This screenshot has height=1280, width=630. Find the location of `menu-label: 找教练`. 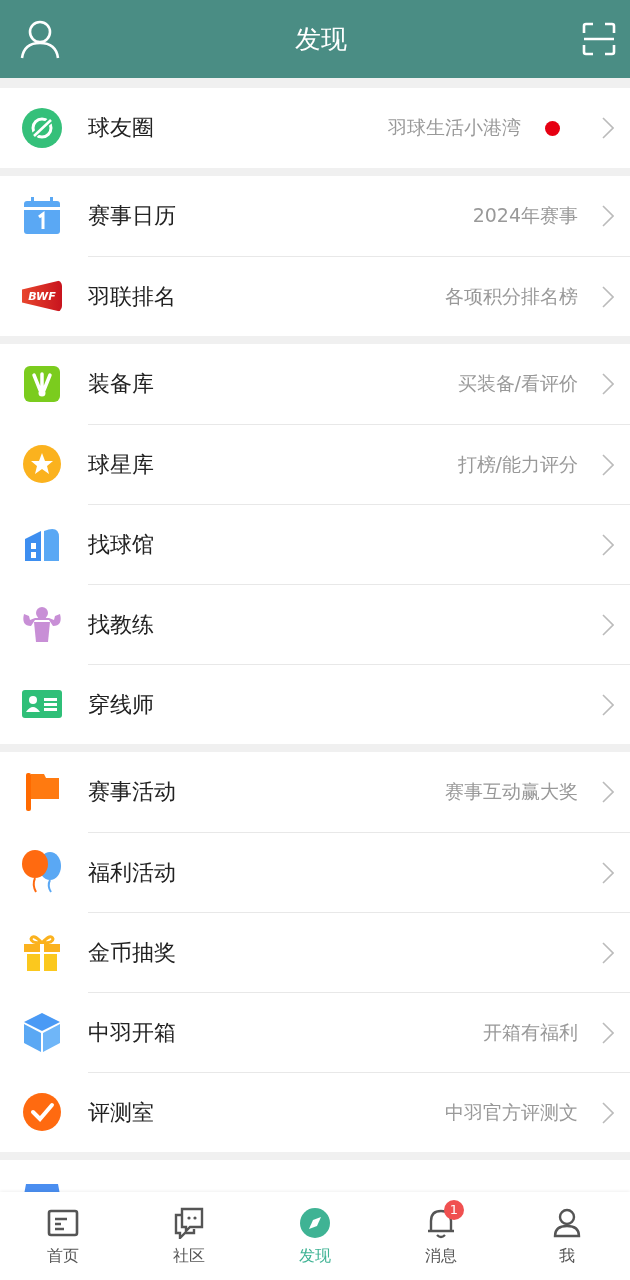

menu-label: 找教练 is located at coordinates (121, 624).